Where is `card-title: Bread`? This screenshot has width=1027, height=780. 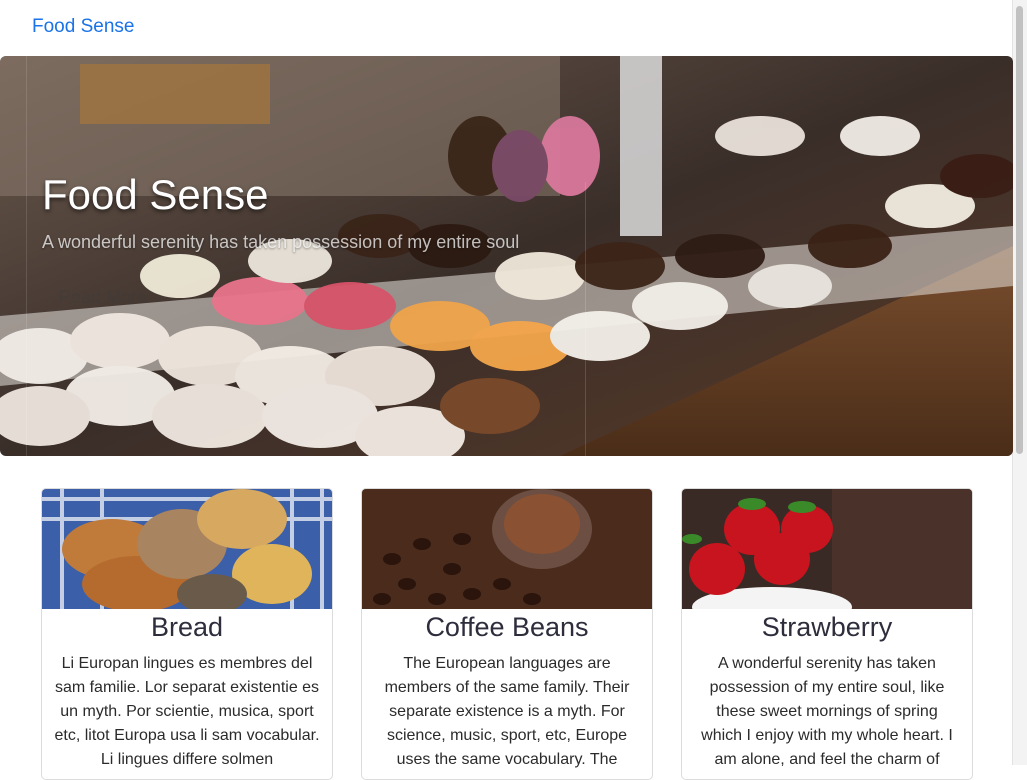 card-title: Bread is located at coordinates (187, 627).